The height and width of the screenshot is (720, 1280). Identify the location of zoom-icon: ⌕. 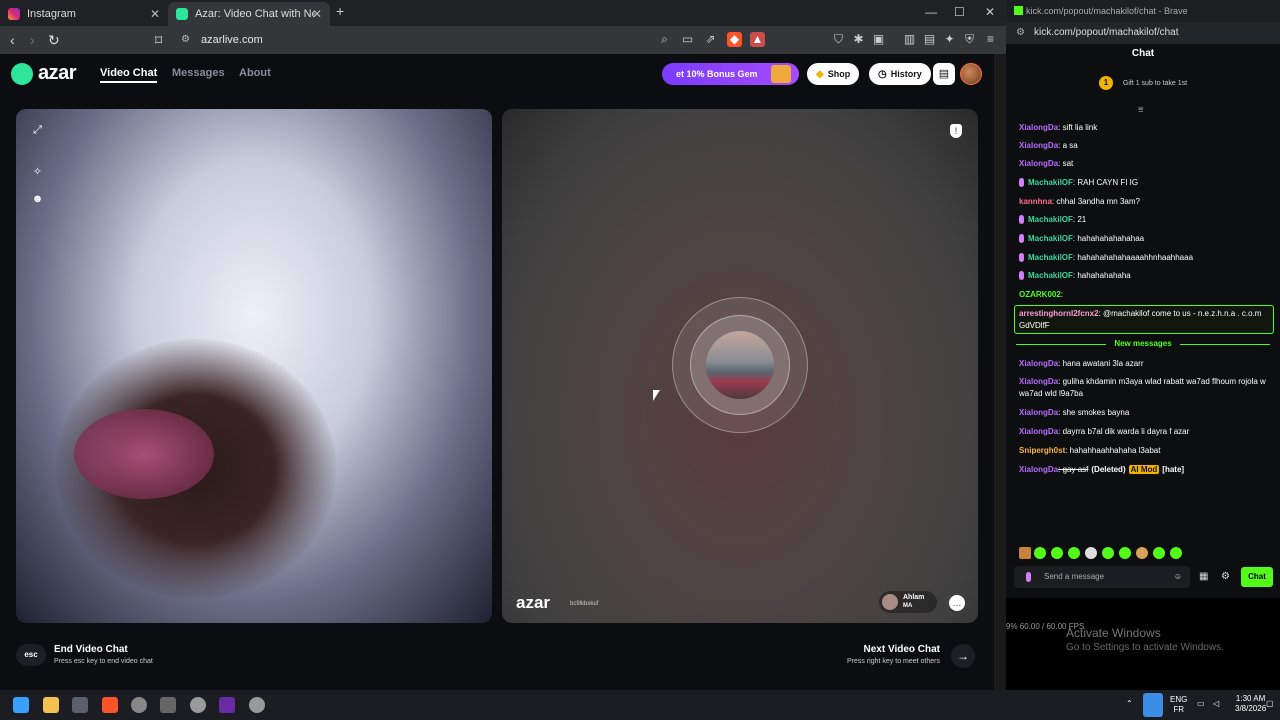
(664, 39).